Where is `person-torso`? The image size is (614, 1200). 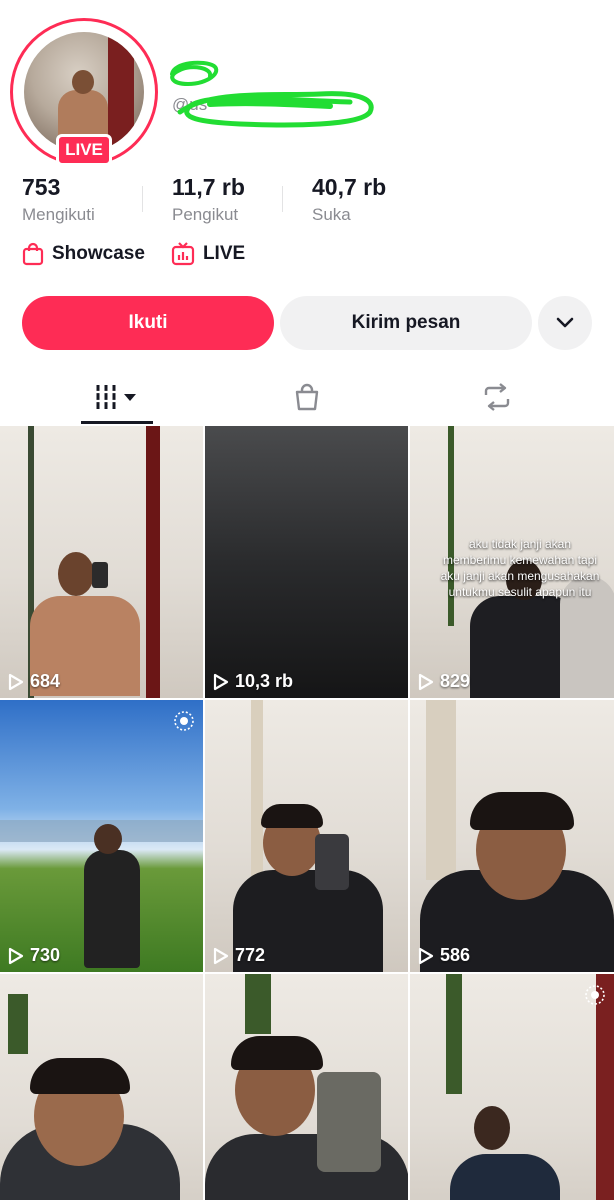
person-torso is located at coordinates (505, 1177).